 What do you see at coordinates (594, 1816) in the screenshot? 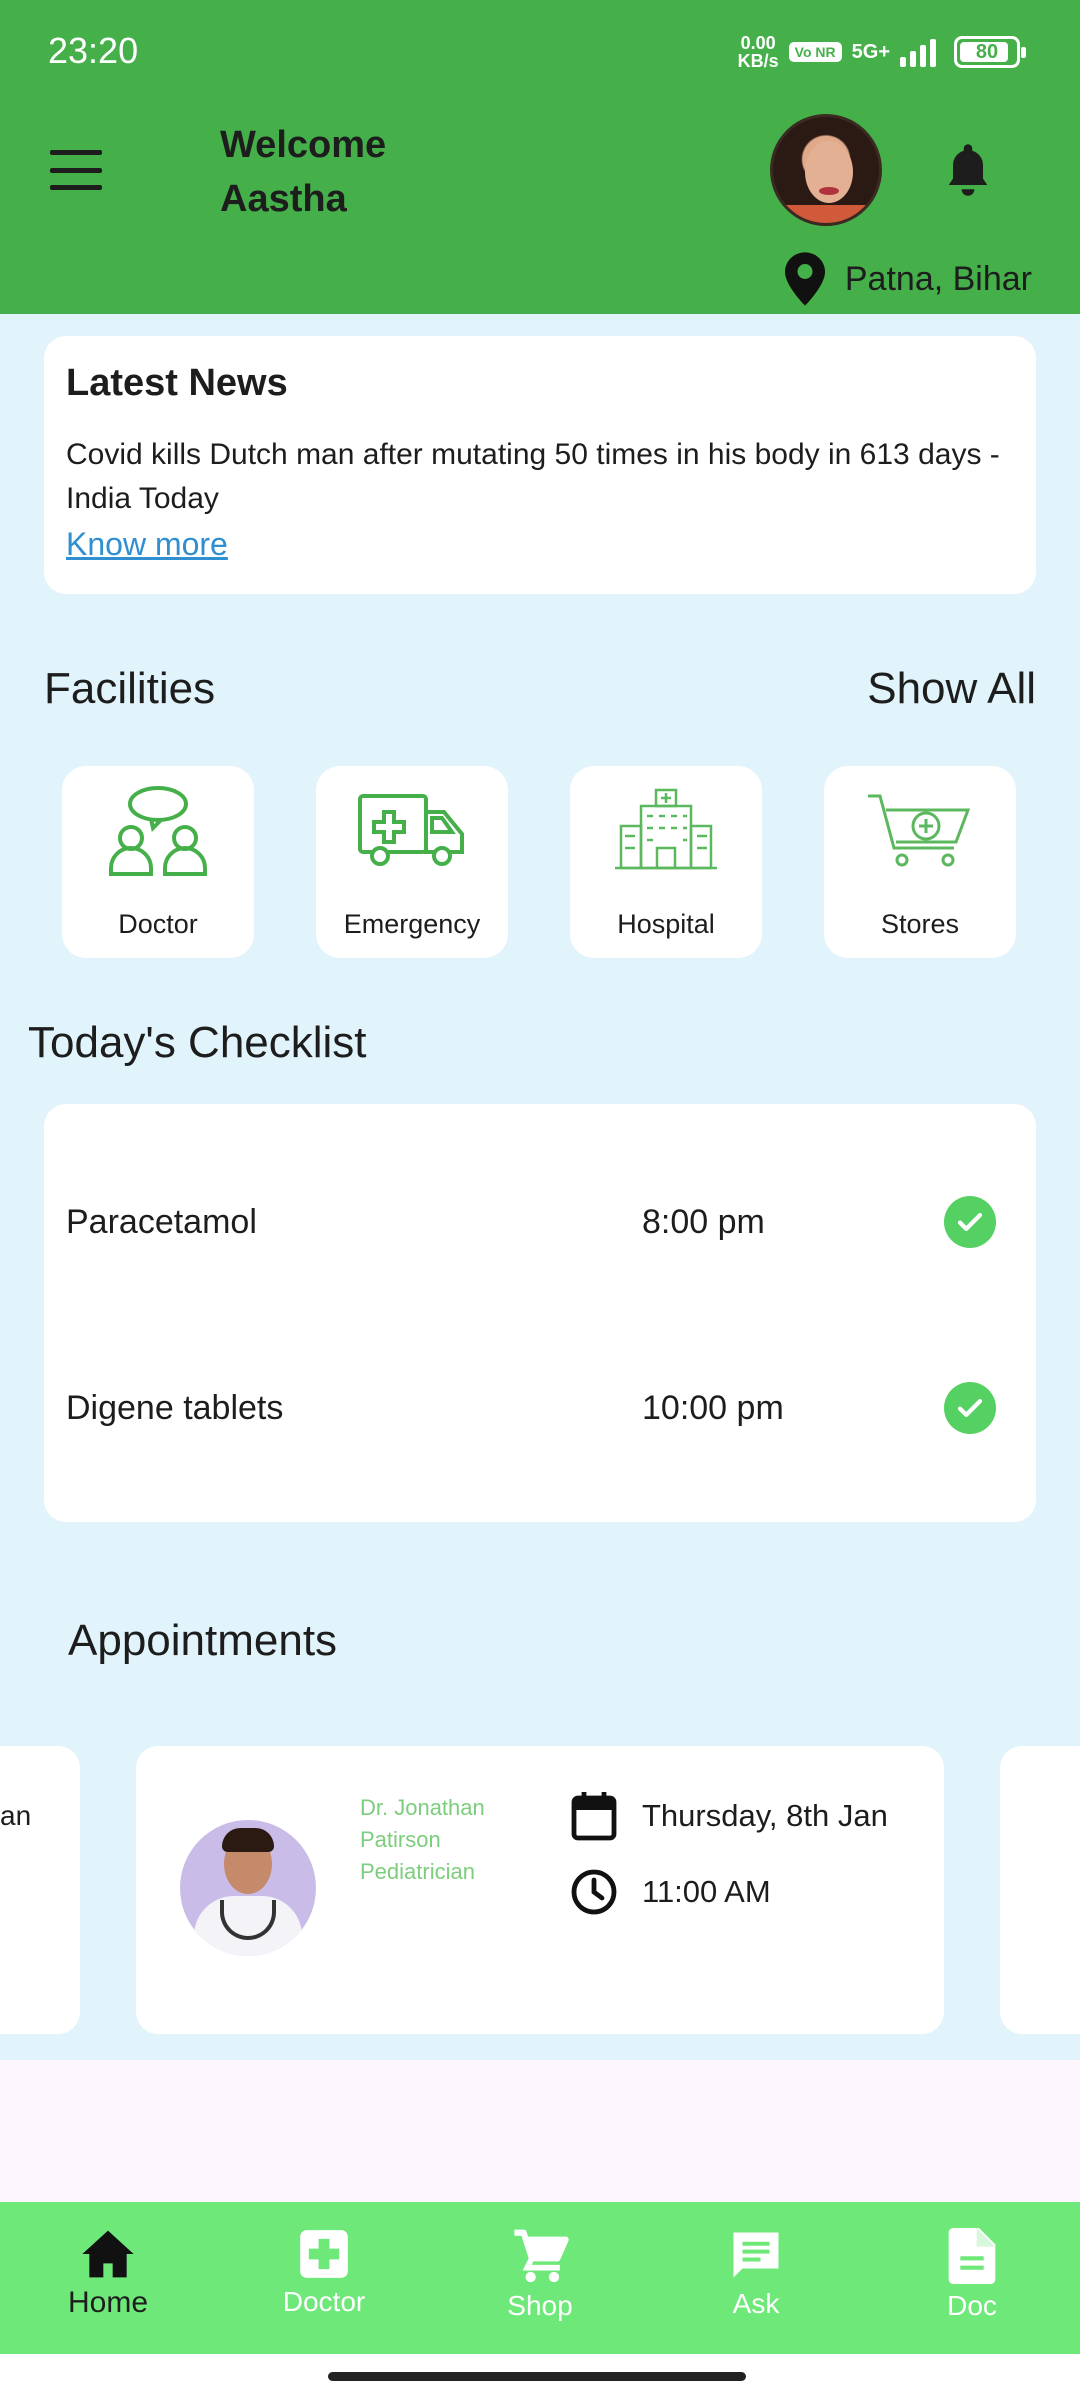
I see `calendar-icon` at bounding box center [594, 1816].